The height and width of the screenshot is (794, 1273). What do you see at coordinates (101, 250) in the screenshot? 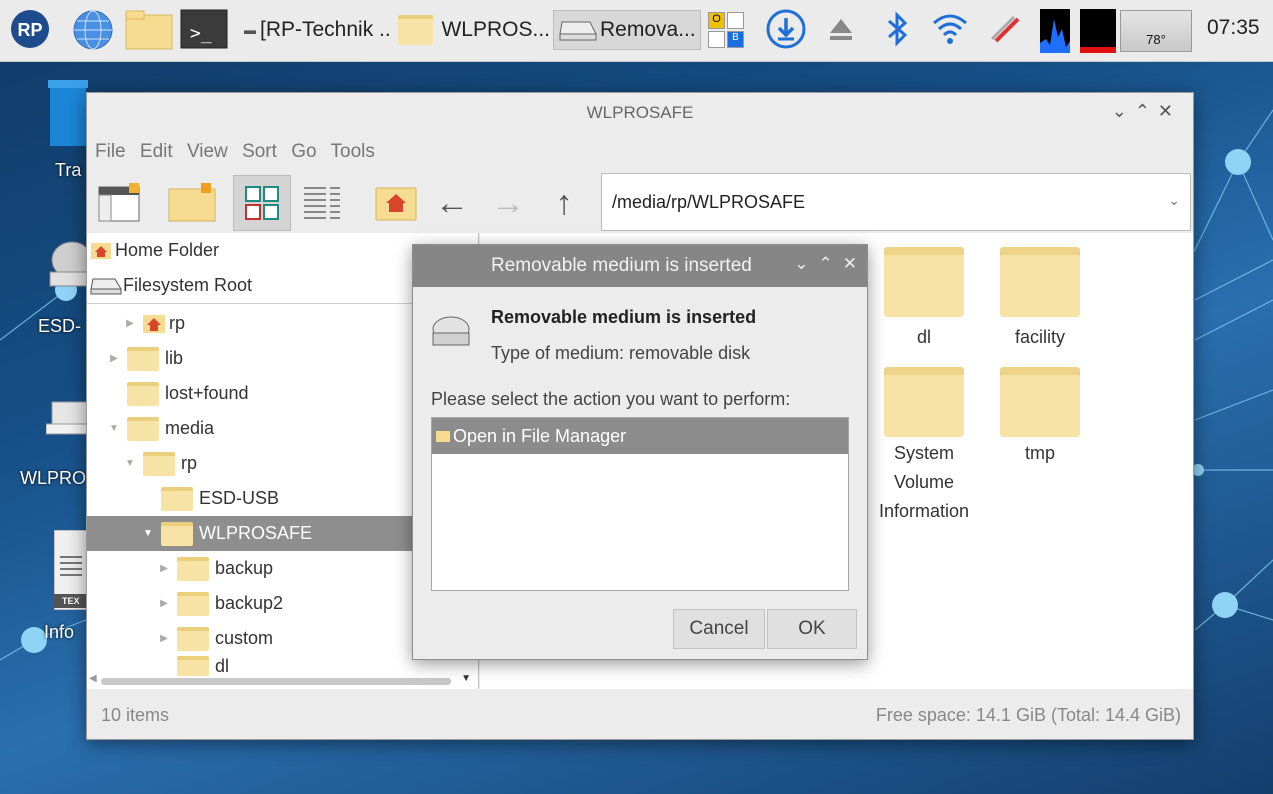
I see `home-icon` at bounding box center [101, 250].